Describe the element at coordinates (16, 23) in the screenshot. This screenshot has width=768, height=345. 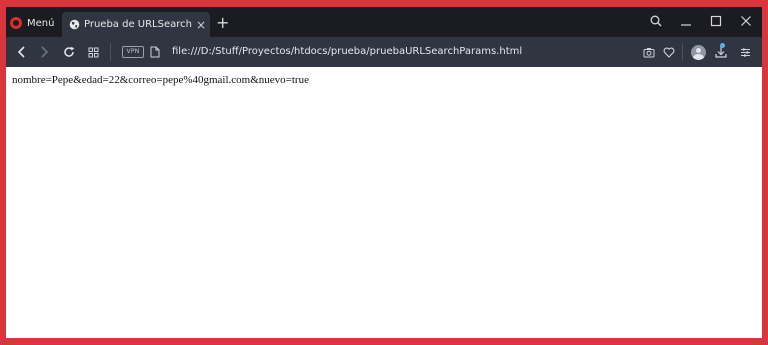
I see `opera-logo-icon` at that location.